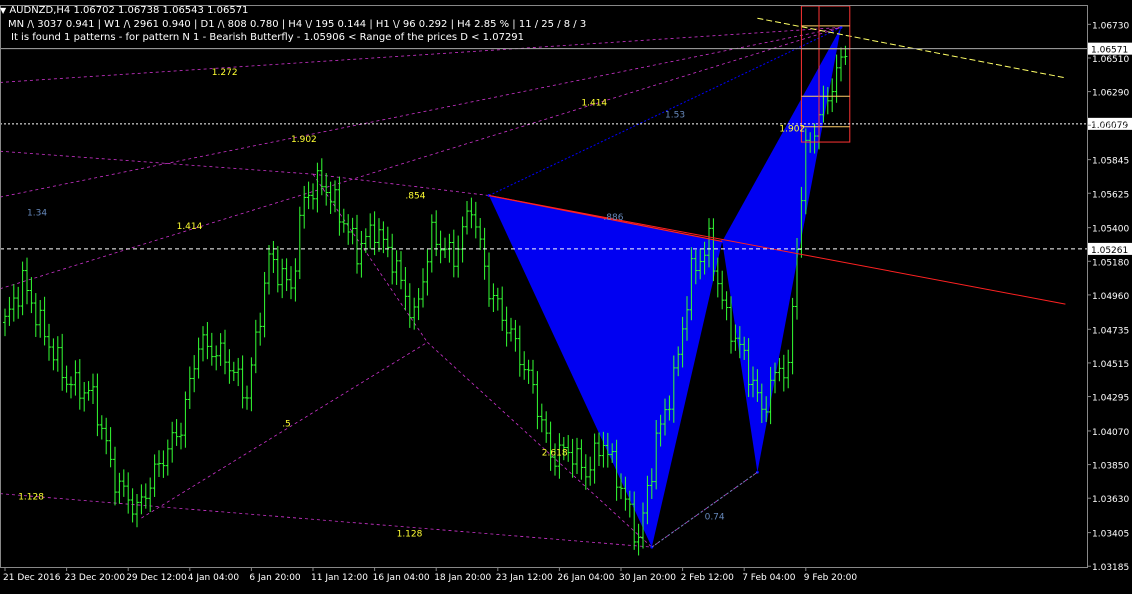 This screenshot has height=594, width=1132. What do you see at coordinates (1109, 251) in the screenshot?
I see `price-line-label: 1.05261` at bounding box center [1109, 251].